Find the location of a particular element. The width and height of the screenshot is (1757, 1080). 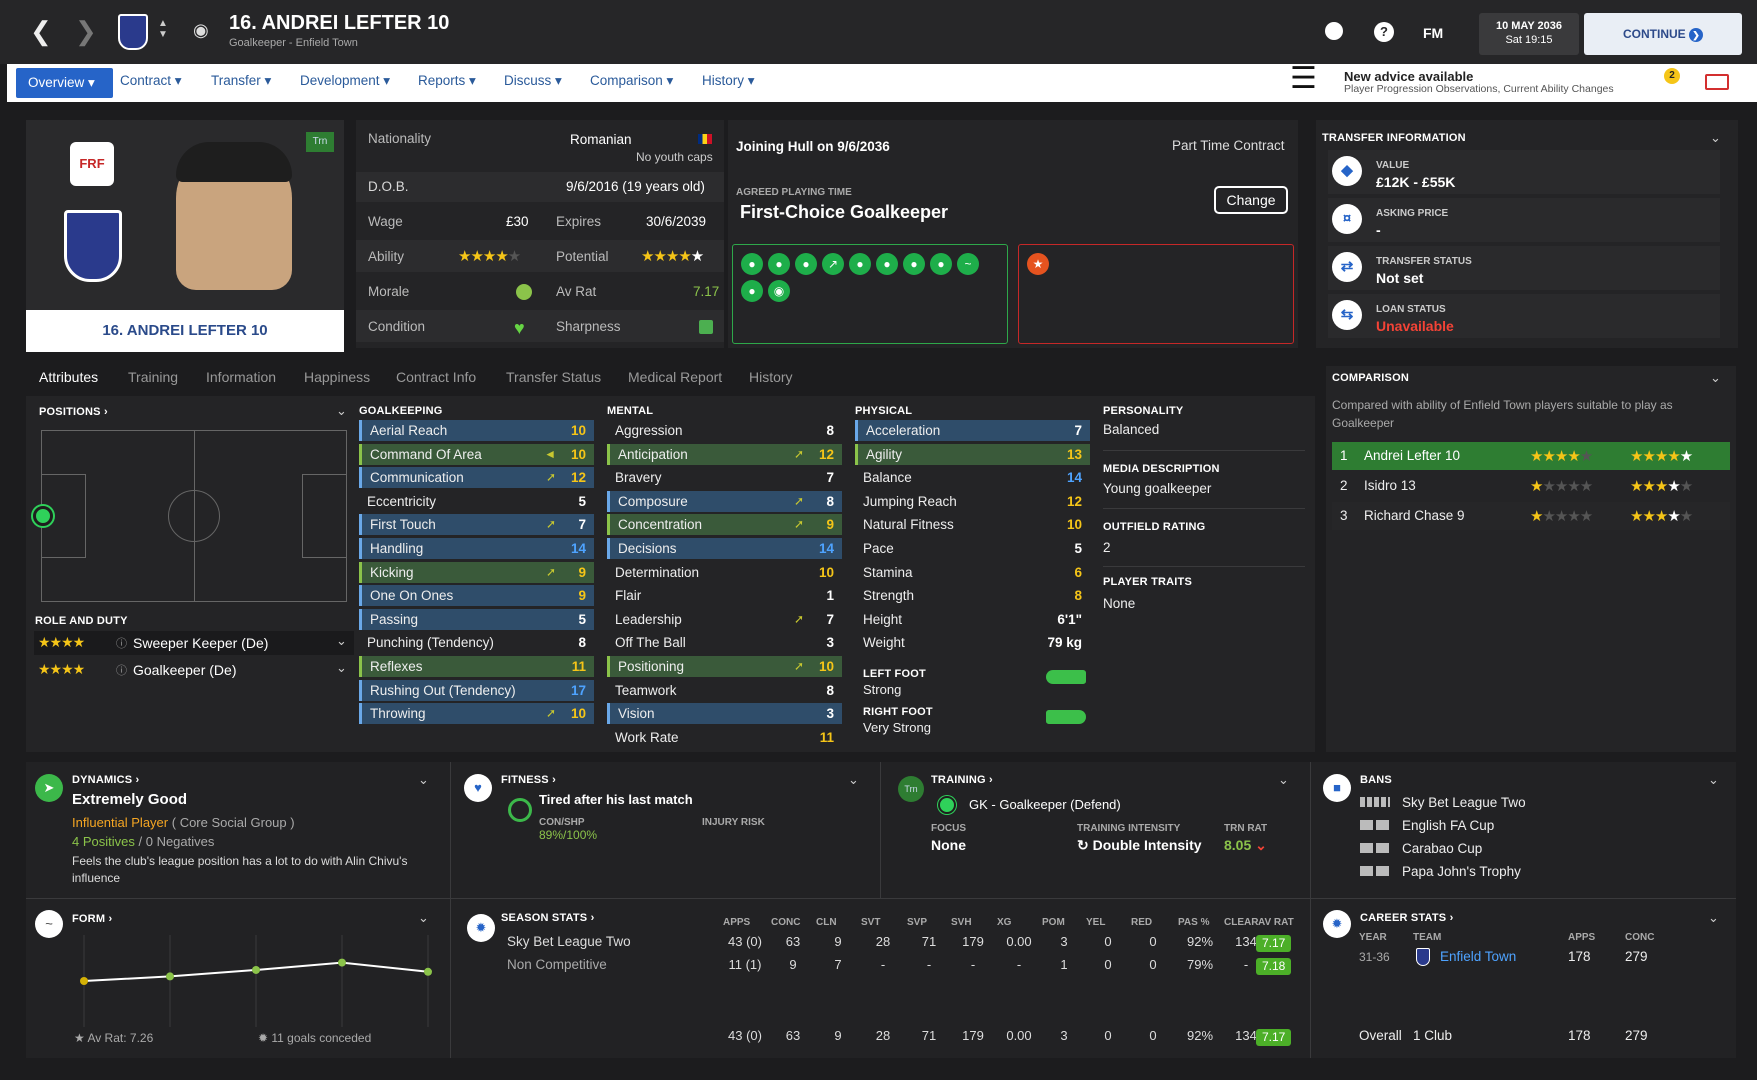

globe-icon: ◉ is located at coordinates (779, 291).